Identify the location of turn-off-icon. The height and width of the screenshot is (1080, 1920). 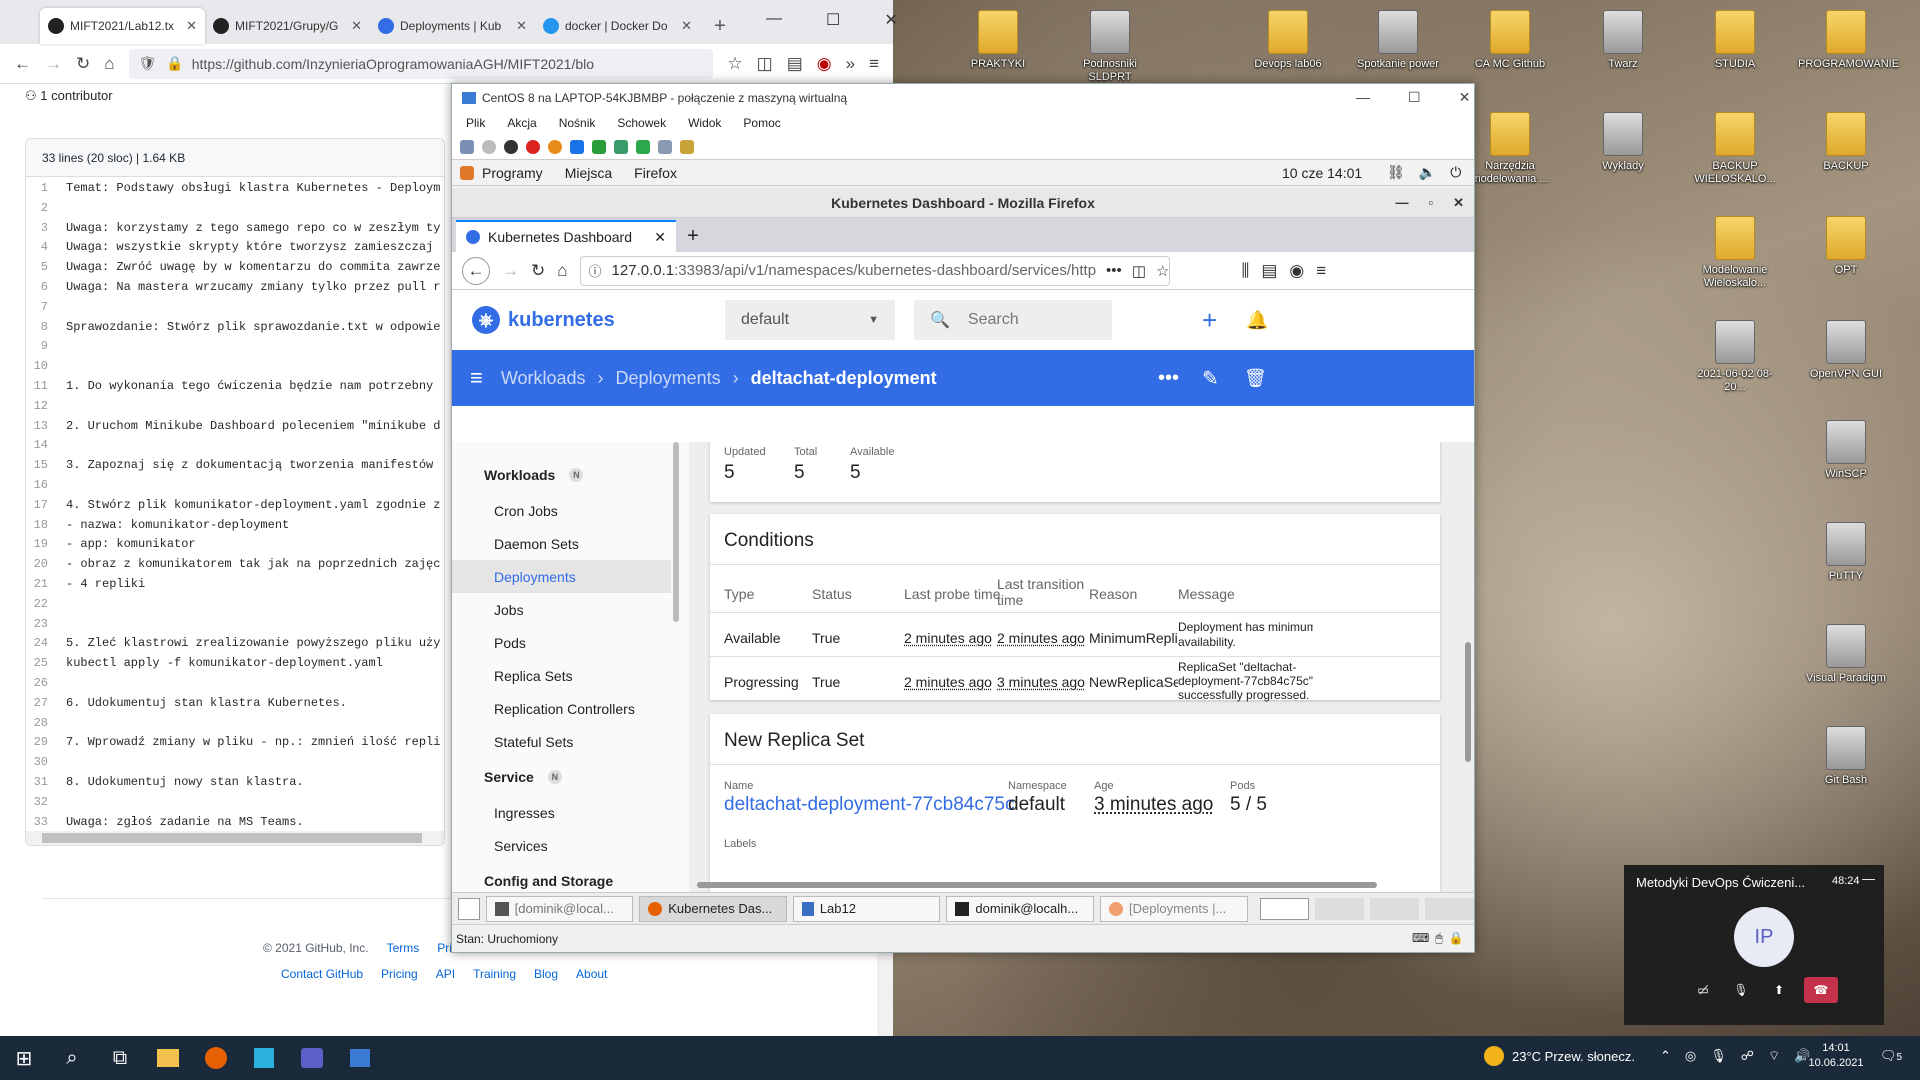
(511, 146).